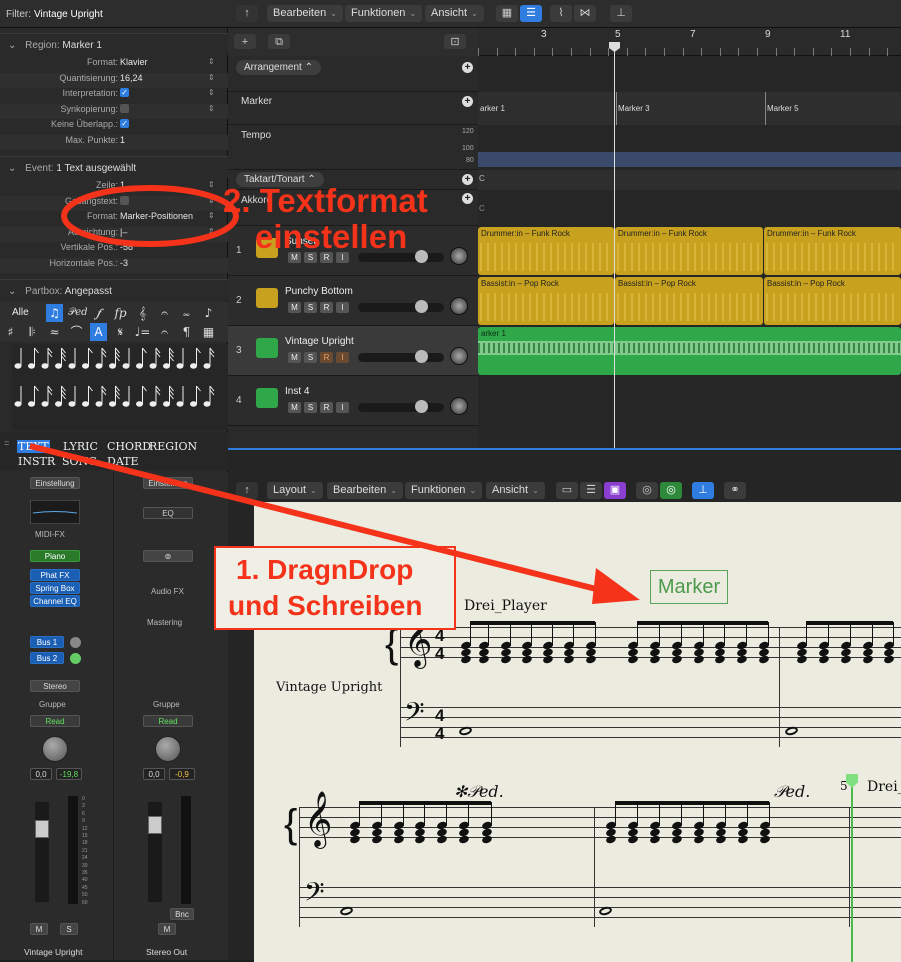 The height and width of the screenshot is (962, 901). Describe the element at coordinates (455, 41) in the screenshot. I see `global-tracks-icon: ⊡` at that location.